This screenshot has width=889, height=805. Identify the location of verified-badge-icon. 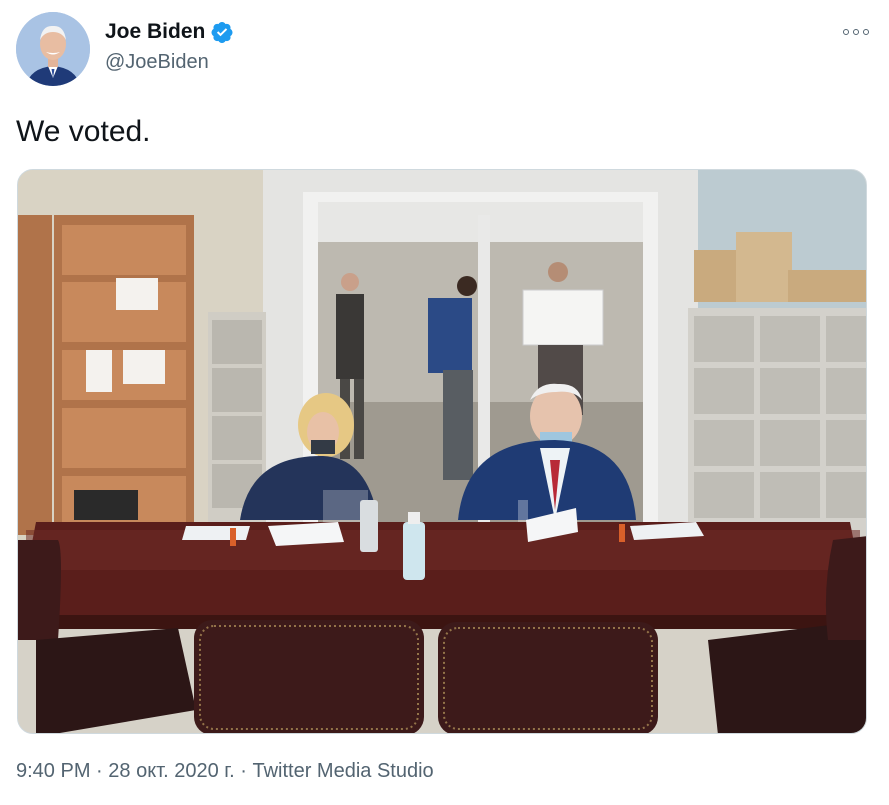
(222, 32).